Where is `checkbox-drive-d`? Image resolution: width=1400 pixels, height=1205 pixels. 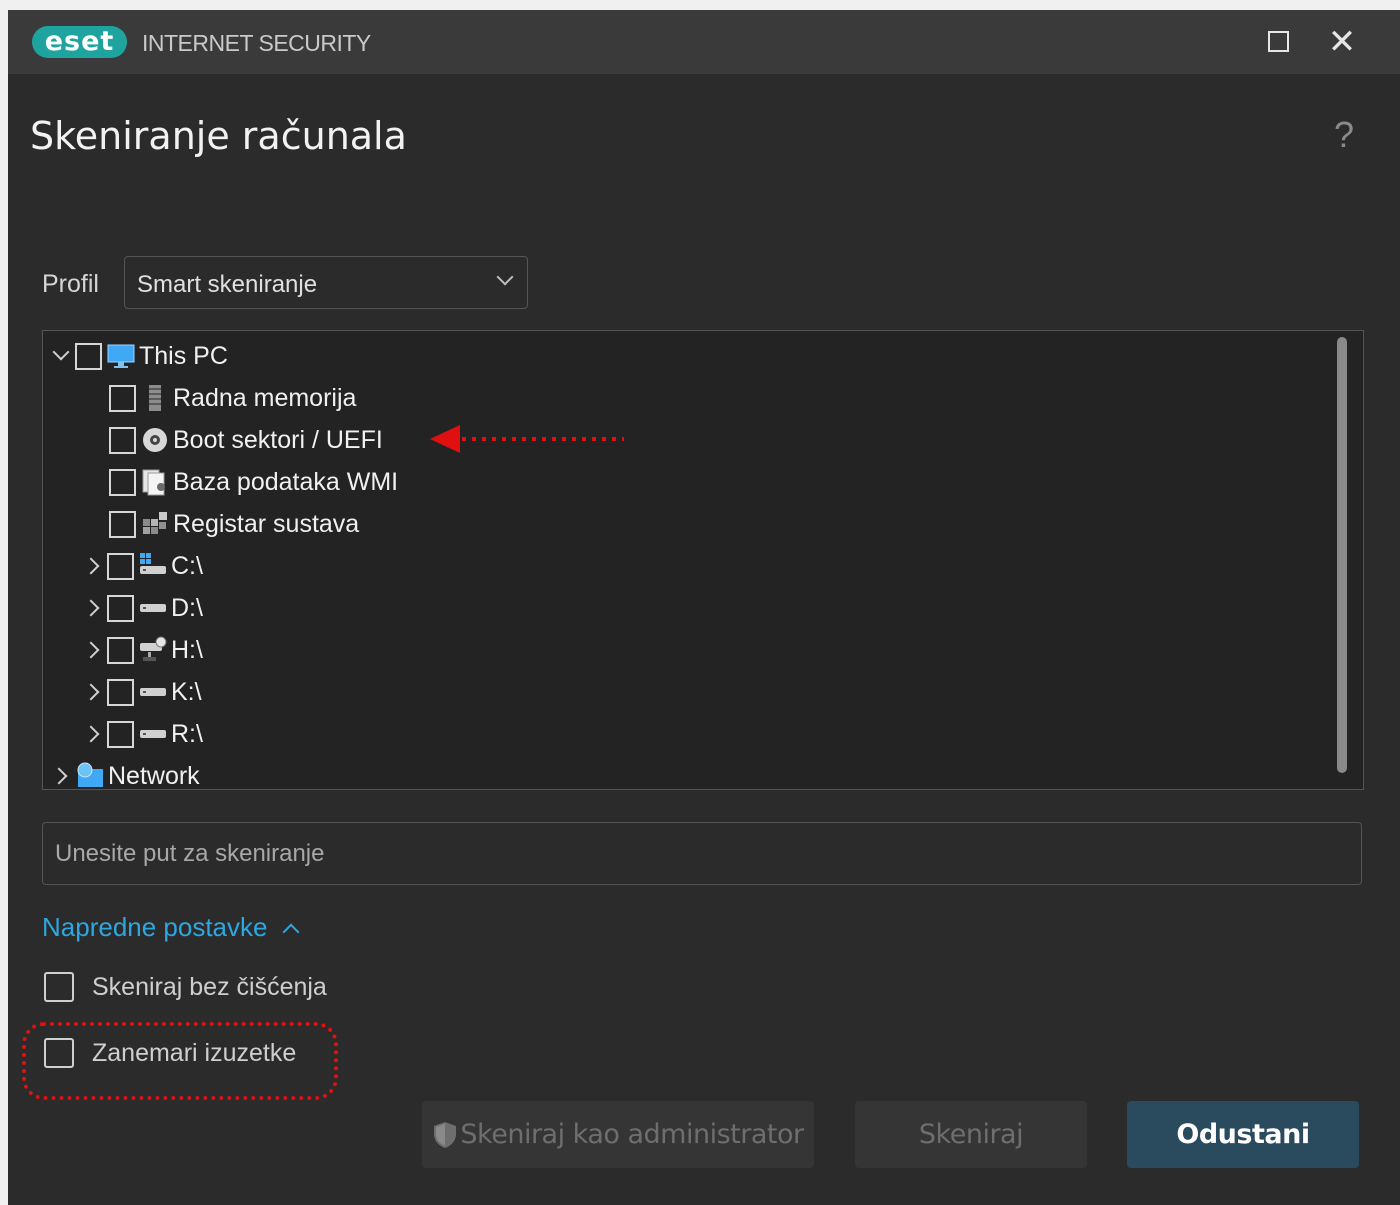 checkbox-drive-d is located at coordinates (120, 608).